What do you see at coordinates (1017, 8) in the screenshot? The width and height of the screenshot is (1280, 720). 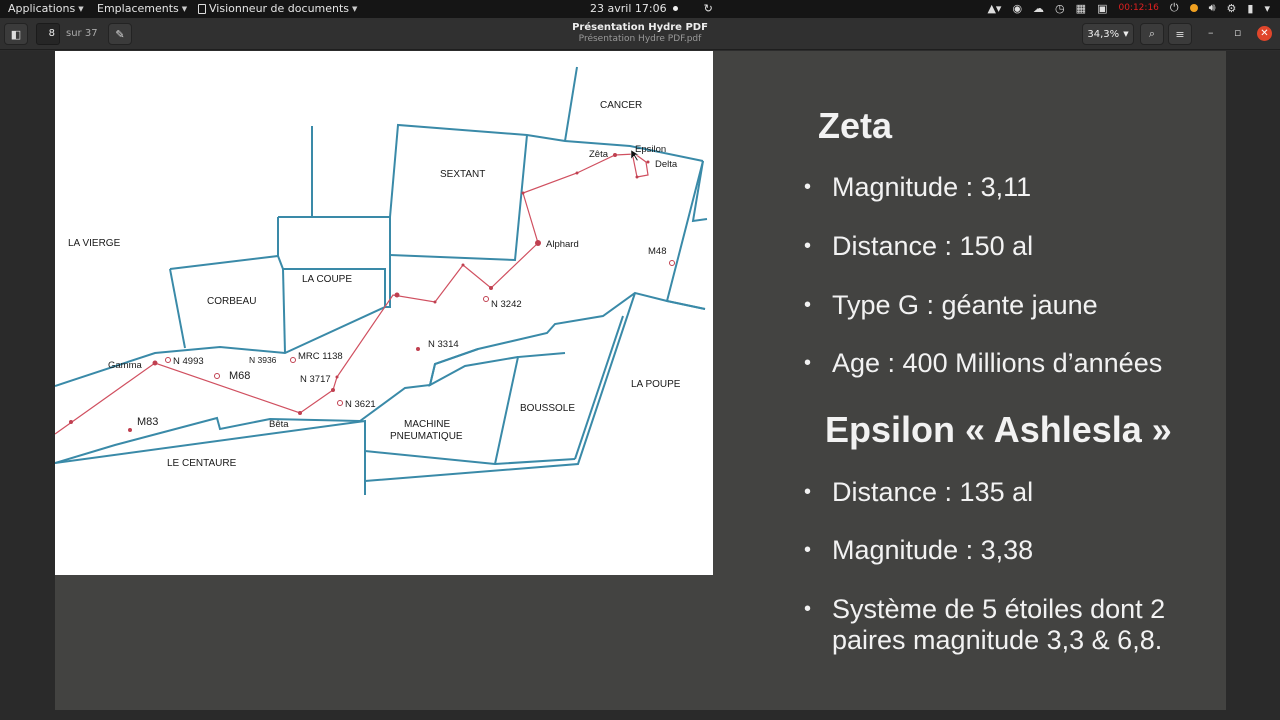 I see `screenshot-icon: ◉` at bounding box center [1017, 8].